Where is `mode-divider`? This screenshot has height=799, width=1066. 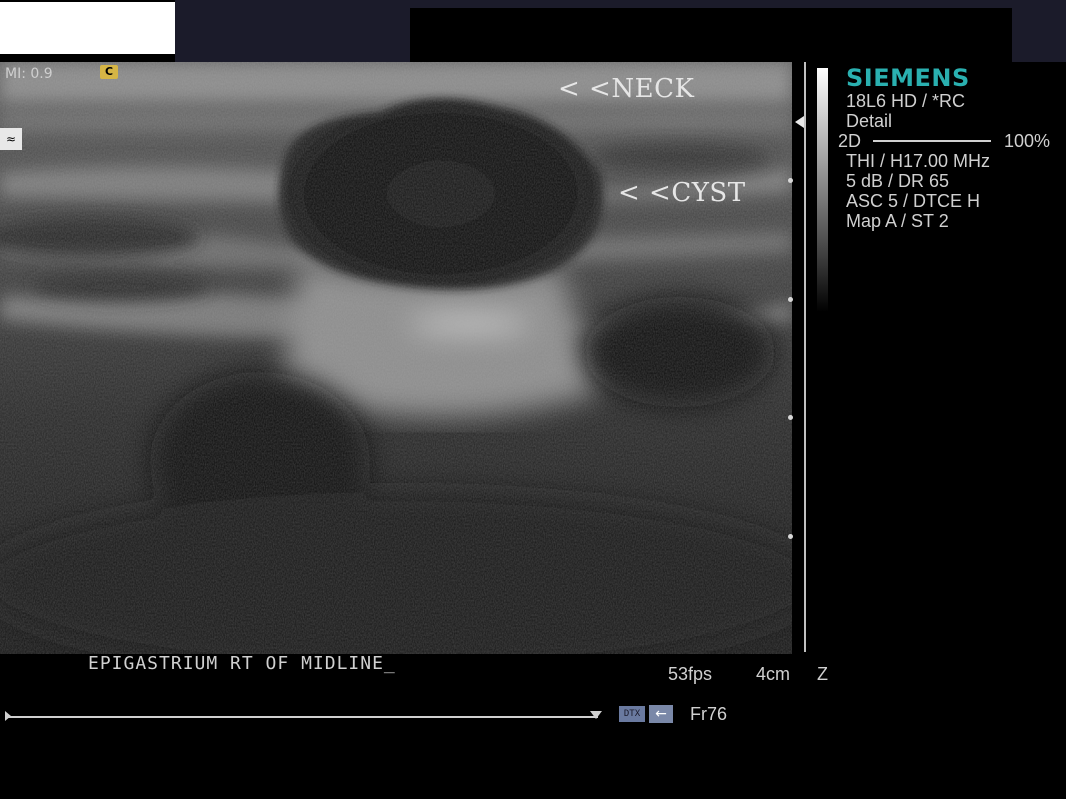 mode-divider is located at coordinates (932, 141).